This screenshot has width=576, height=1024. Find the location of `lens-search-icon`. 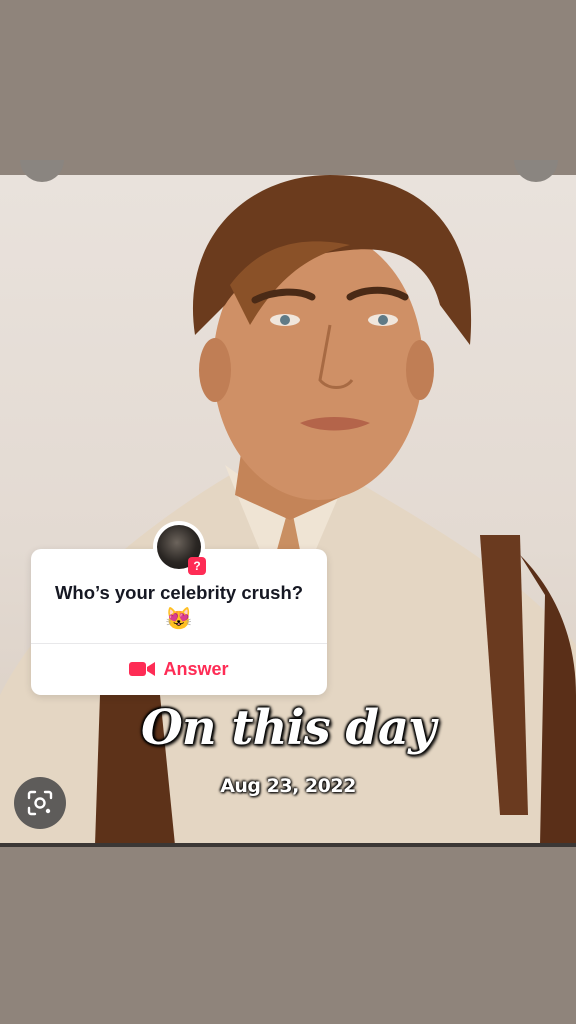

lens-search-icon is located at coordinates (40, 803).